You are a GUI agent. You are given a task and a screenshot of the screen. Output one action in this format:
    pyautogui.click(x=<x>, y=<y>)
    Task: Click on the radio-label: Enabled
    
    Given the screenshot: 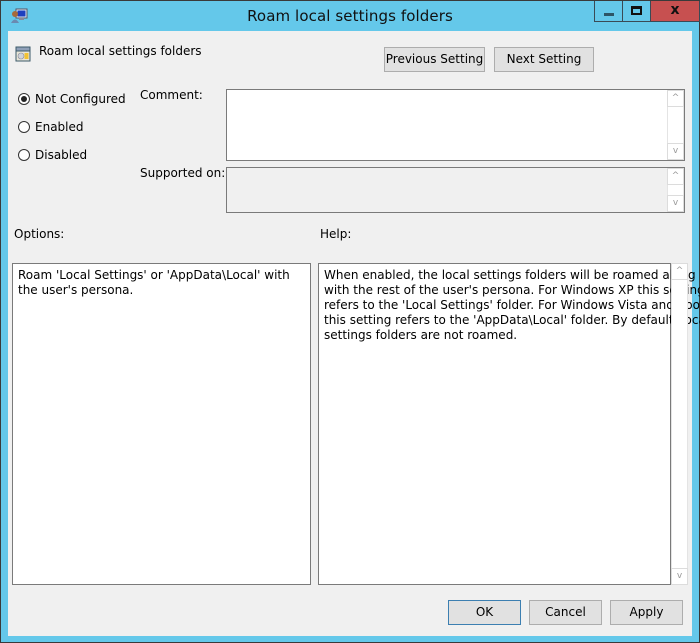 What is the action you would take?
    pyautogui.click(x=59, y=127)
    